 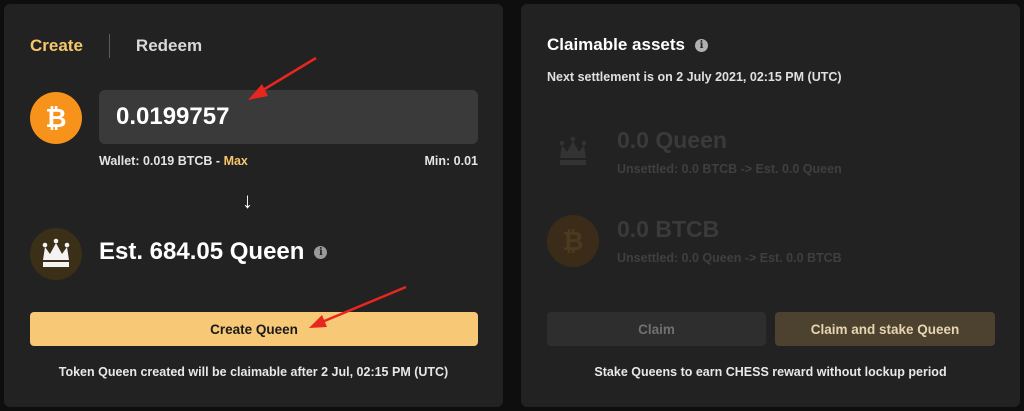 What do you see at coordinates (451, 161) in the screenshot?
I see `min-amount: Min: 0.01` at bounding box center [451, 161].